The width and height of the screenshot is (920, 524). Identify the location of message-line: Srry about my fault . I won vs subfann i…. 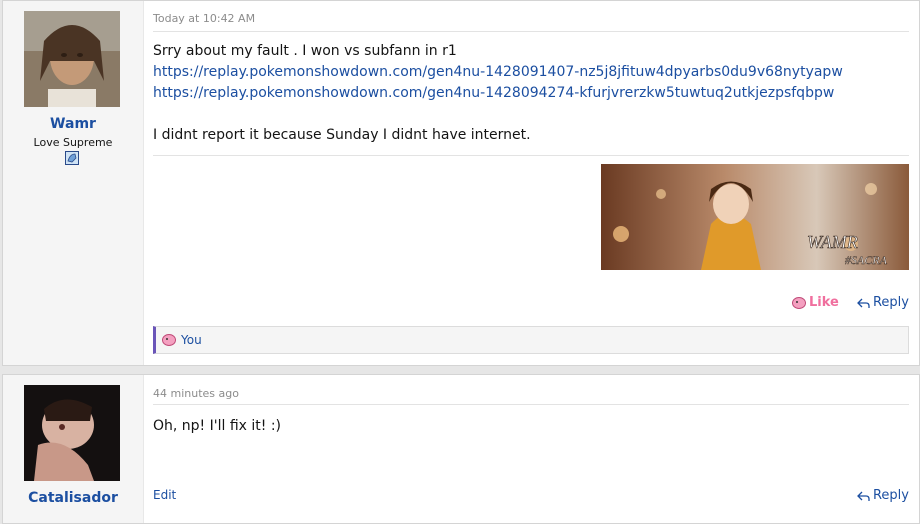
(305, 51).